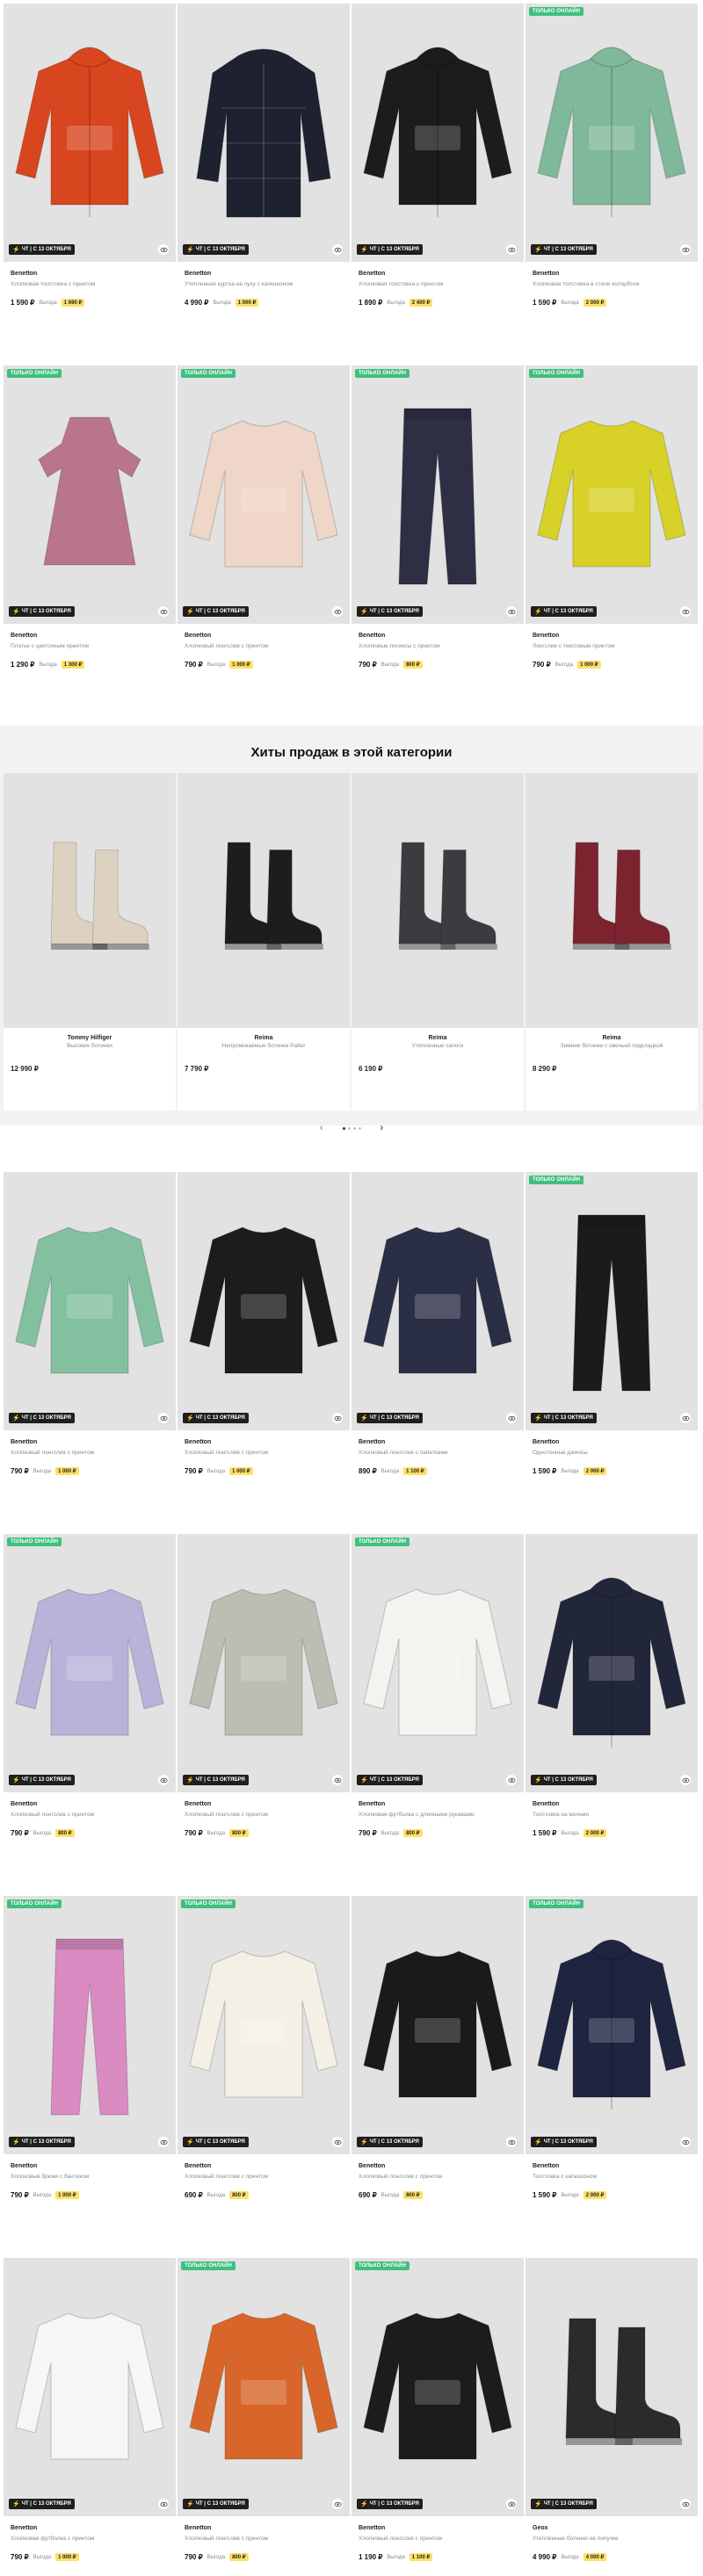 Image resolution: width=703 pixels, height=2576 pixels. Describe the element at coordinates (438, 1046) in the screenshot. I see `bestseller-description: Утепленные сапоги` at that location.